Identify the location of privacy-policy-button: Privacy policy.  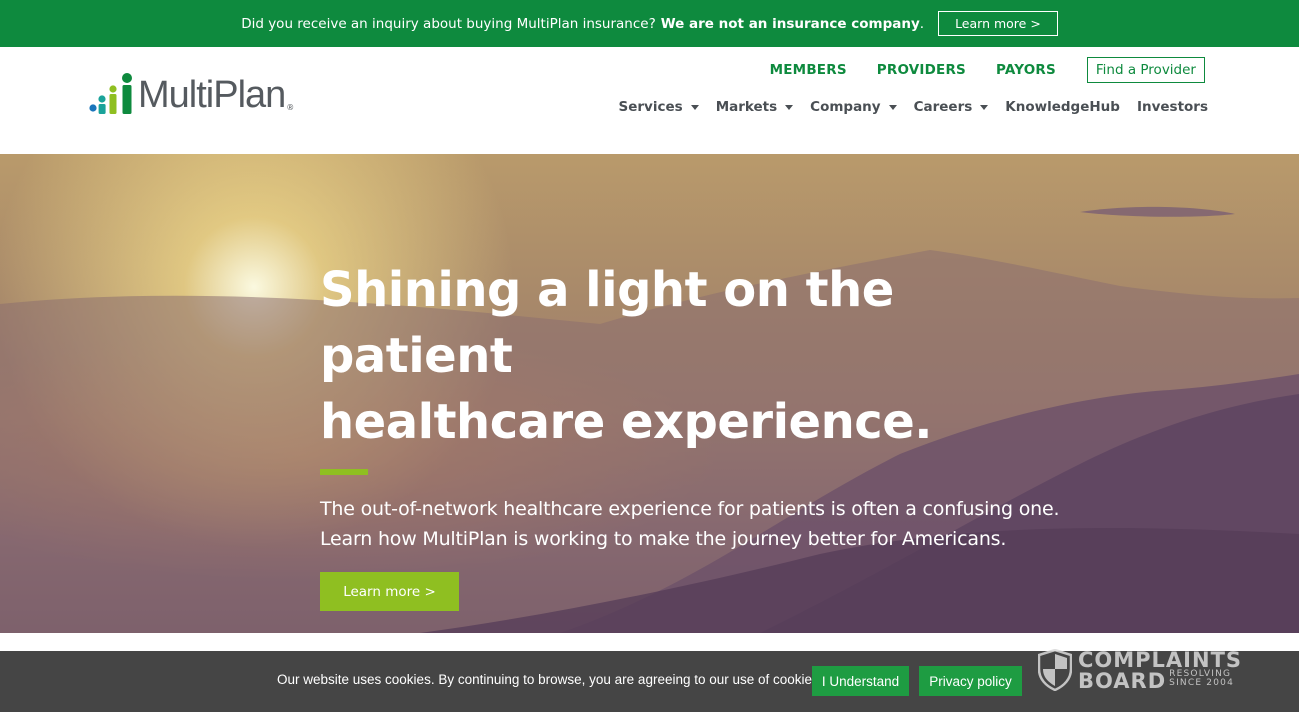
(970, 681).